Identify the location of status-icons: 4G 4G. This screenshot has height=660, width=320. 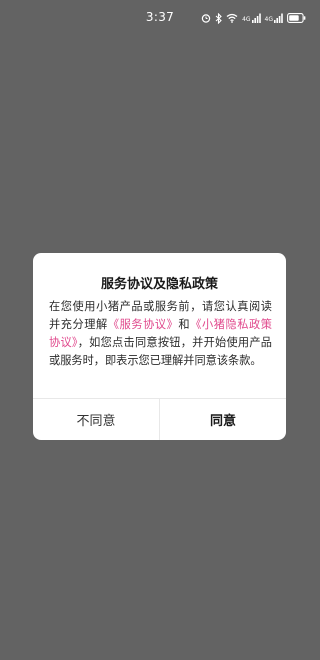
(253, 18).